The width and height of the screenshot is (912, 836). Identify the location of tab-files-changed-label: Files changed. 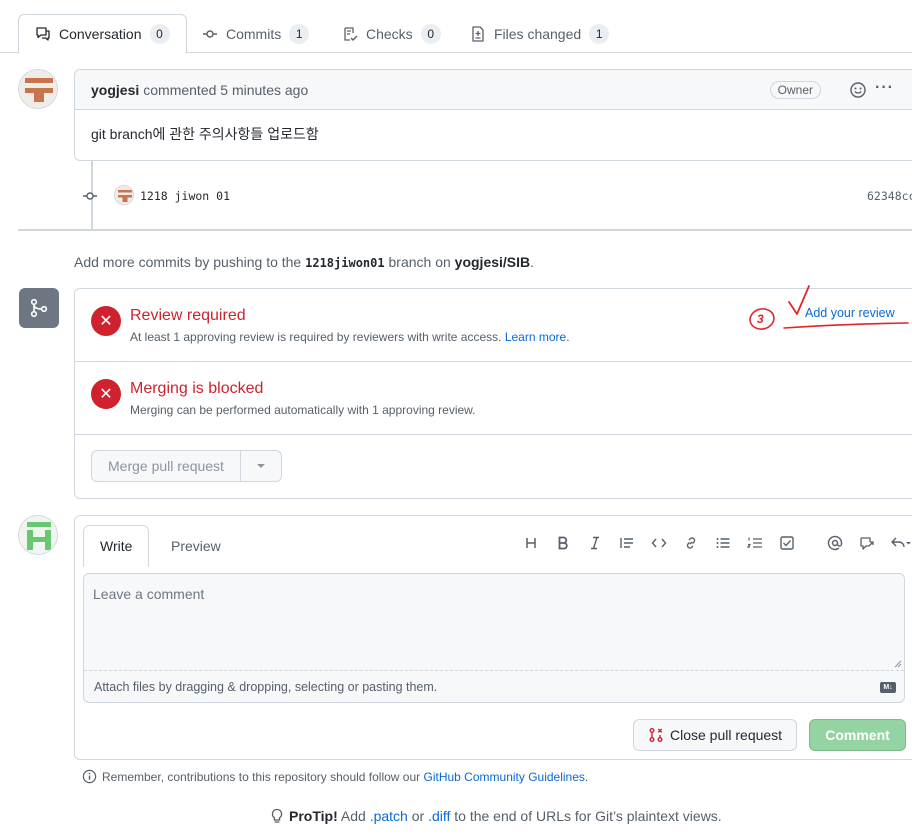
(538, 34).